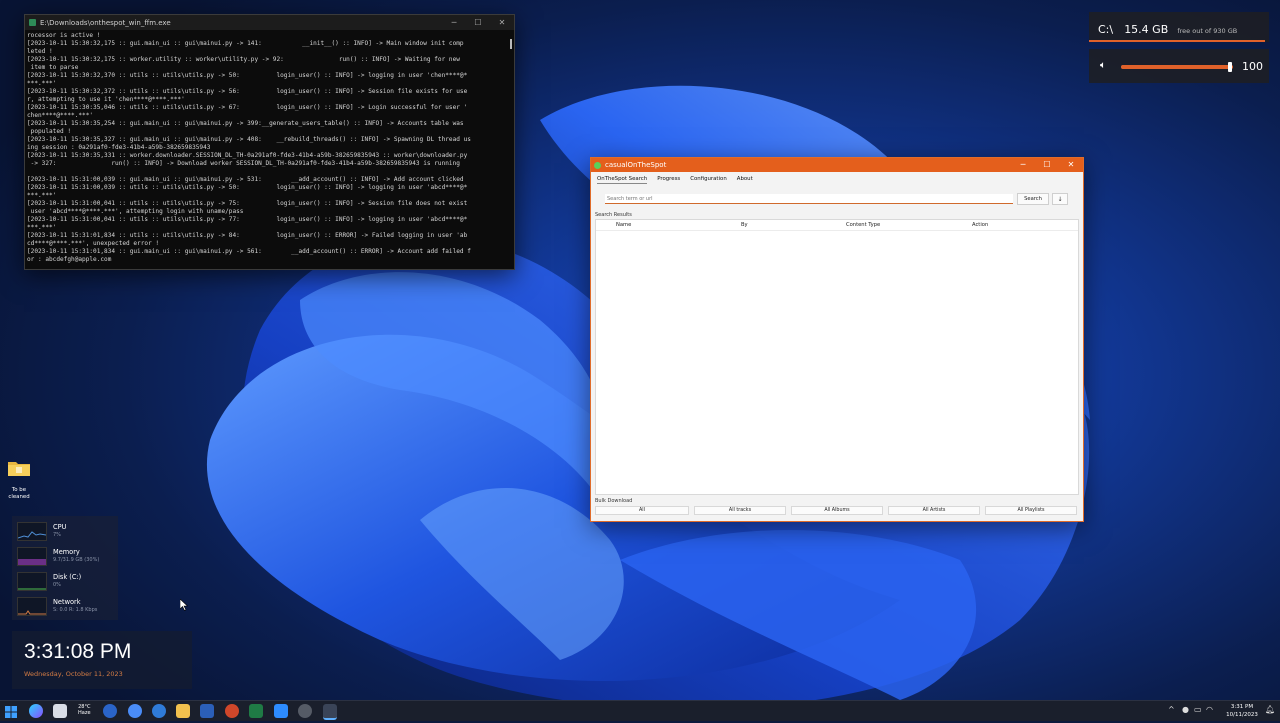 This screenshot has height=723, width=1280. I want to click on chrome-icon, so click(135, 711).